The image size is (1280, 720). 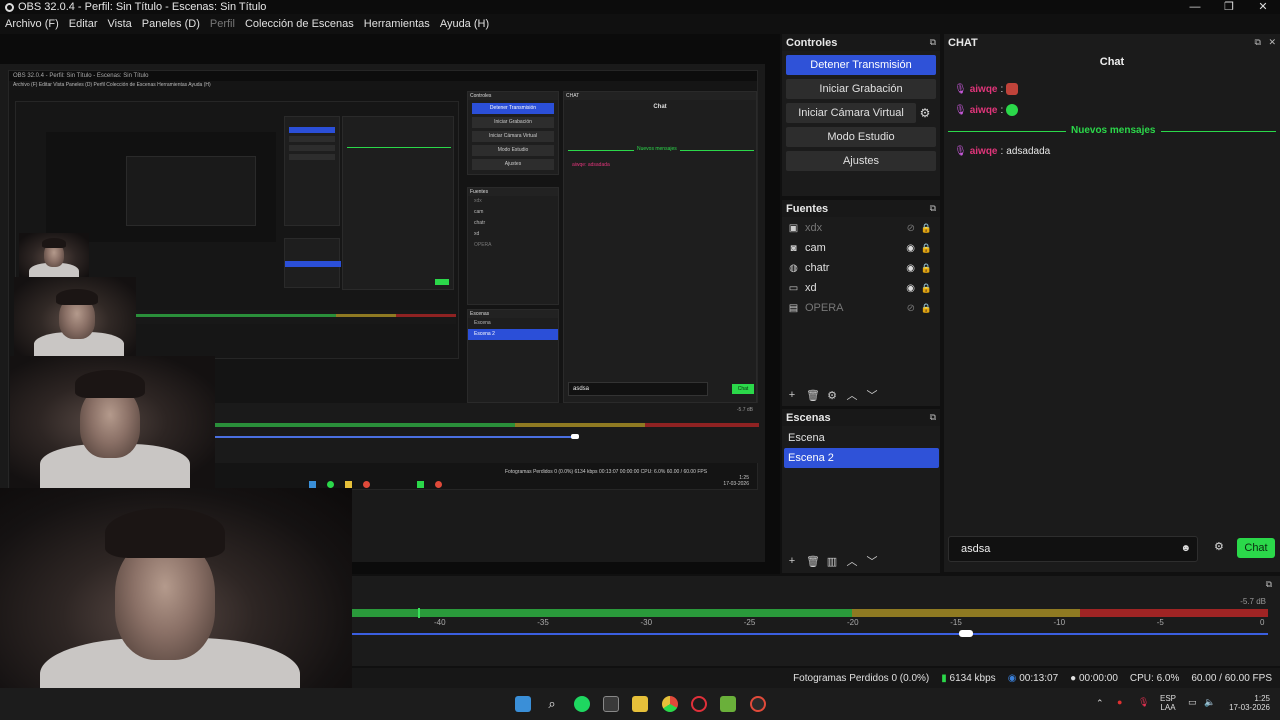 What do you see at coordinates (487, 433) in the screenshot?
I see `nested-mixer: -5.7 dB` at bounding box center [487, 433].